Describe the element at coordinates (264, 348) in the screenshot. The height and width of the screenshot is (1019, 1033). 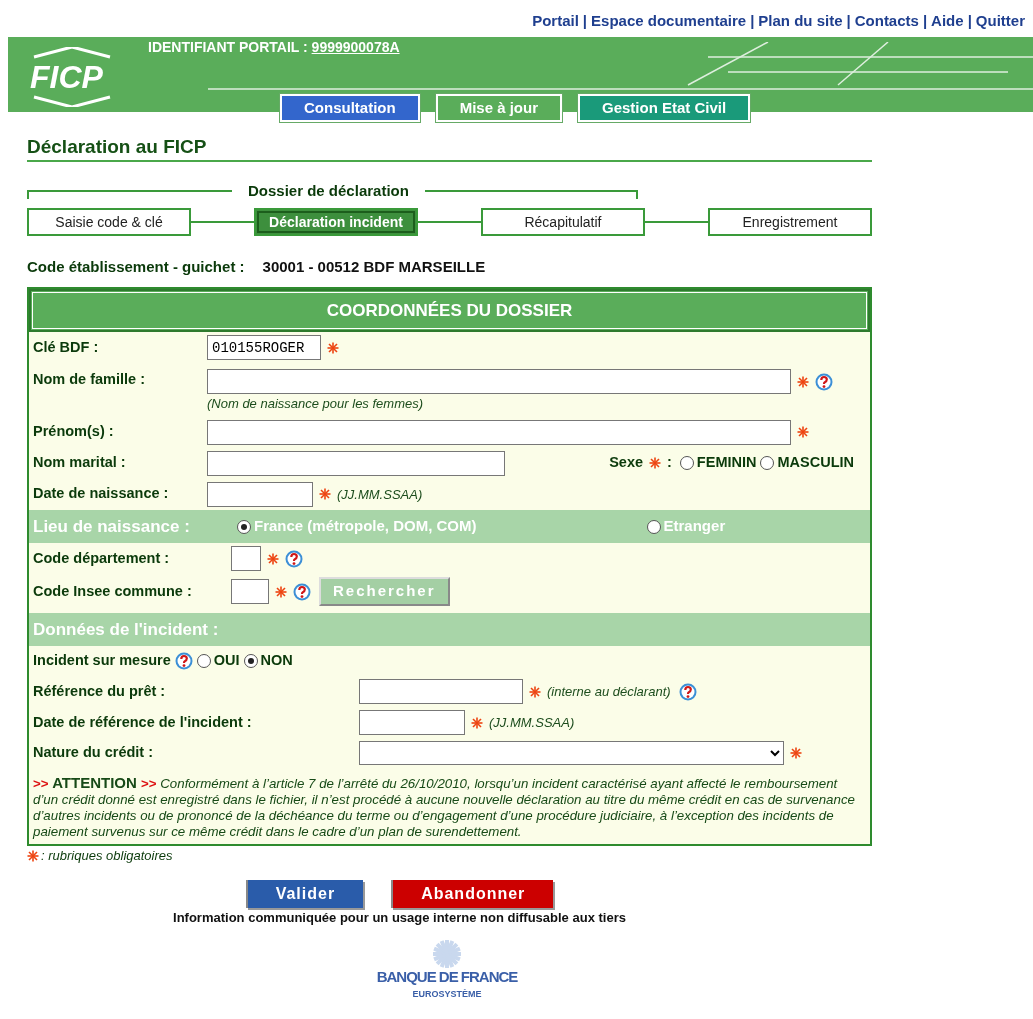
I see `input-field: 010155ROGER` at that location.